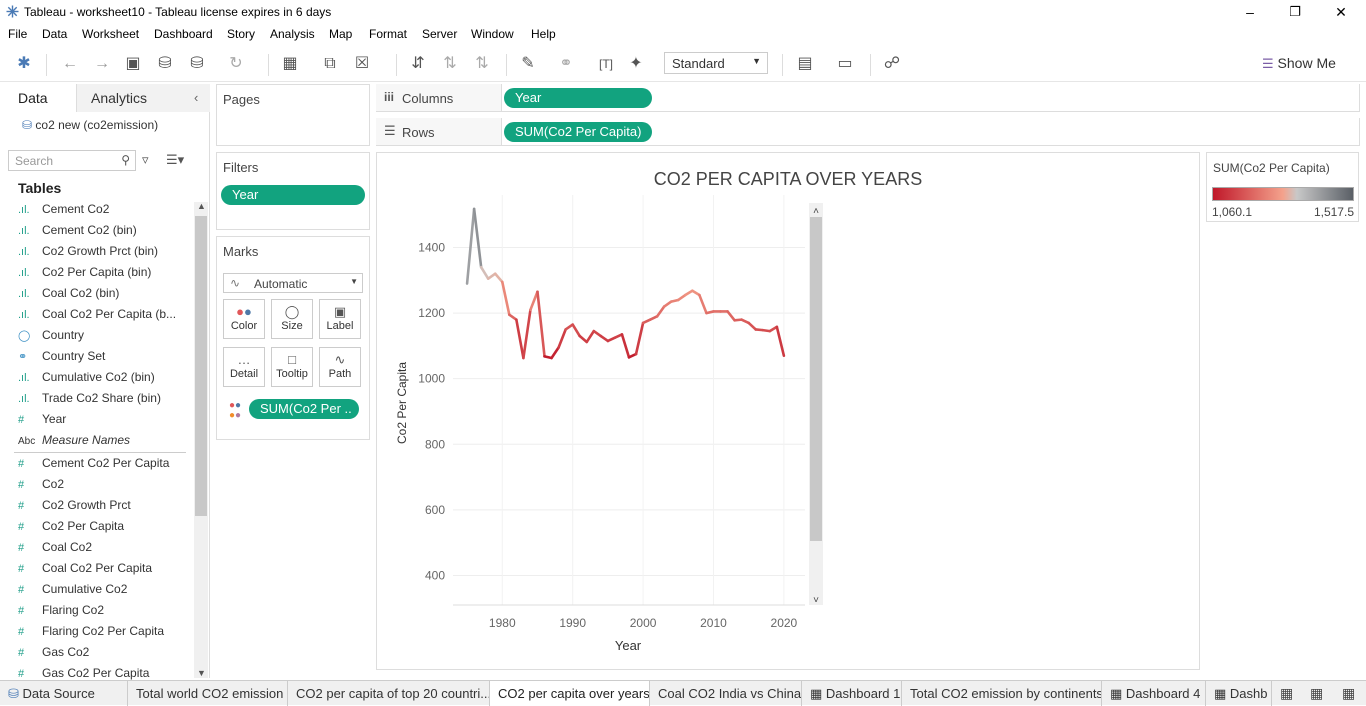  Describe the element at coordinates (54, 34) in the screenshot. I see `menu-data: Data` at that location.